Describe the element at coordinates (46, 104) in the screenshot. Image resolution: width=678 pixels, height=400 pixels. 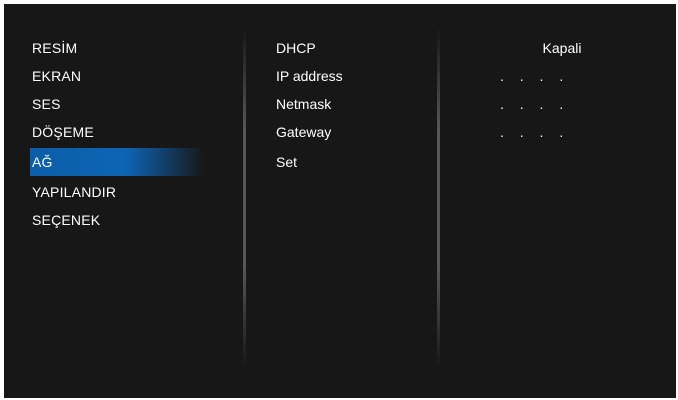
I see `menu-item-ses: SES` at that location.